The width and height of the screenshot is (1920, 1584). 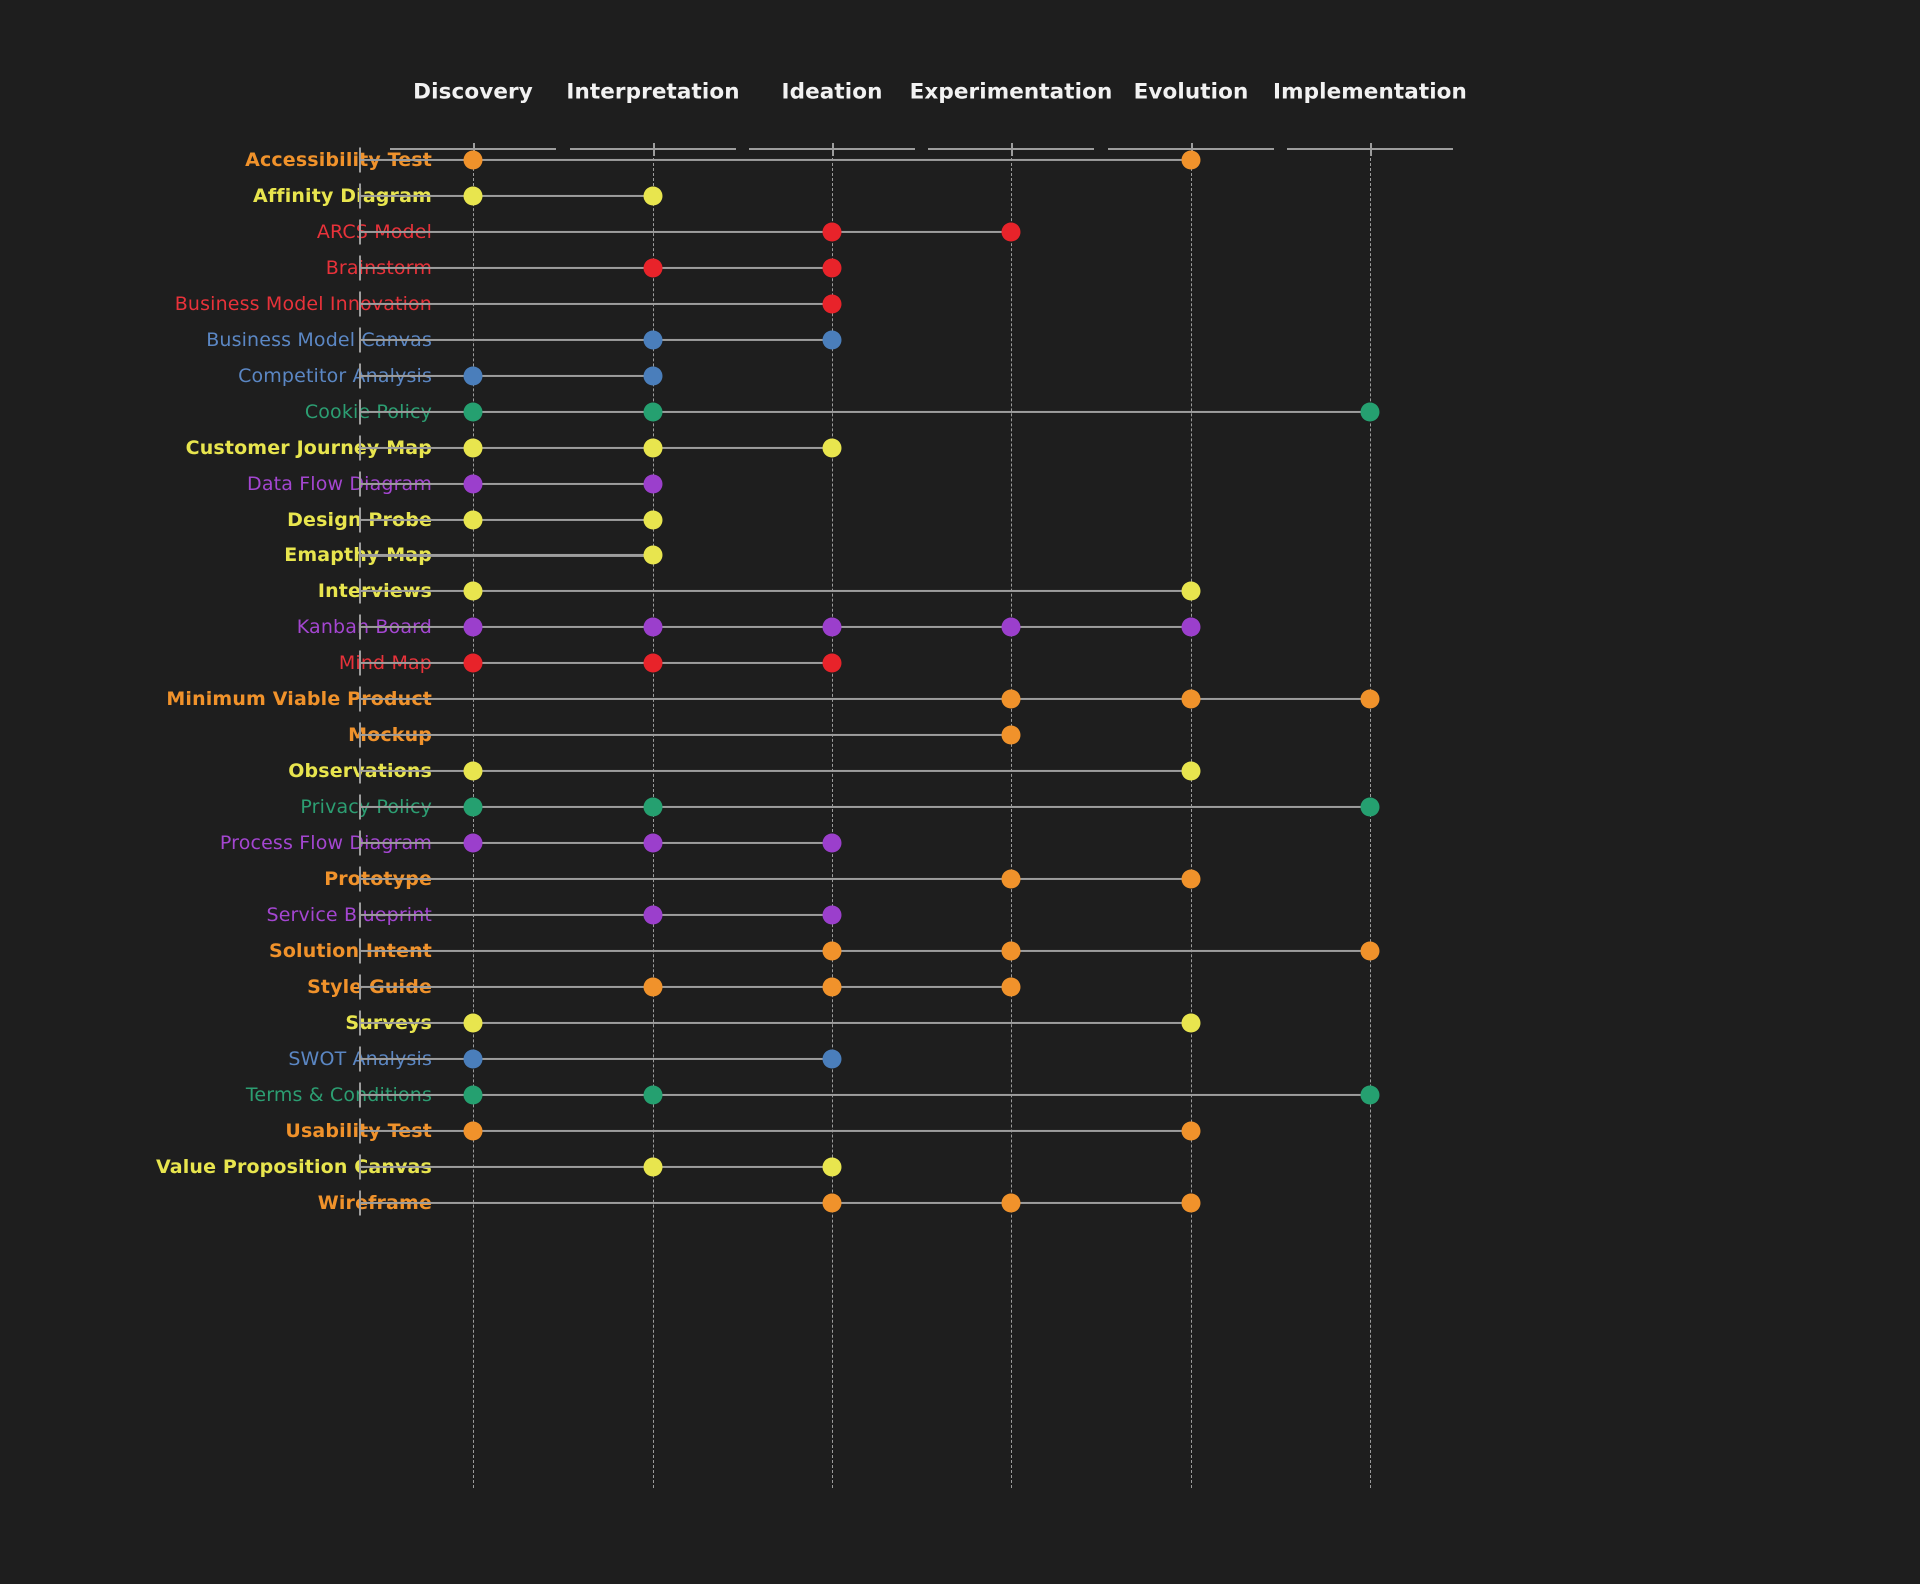 I want to click on table-row: Interviews, so click(x=960, y=591).